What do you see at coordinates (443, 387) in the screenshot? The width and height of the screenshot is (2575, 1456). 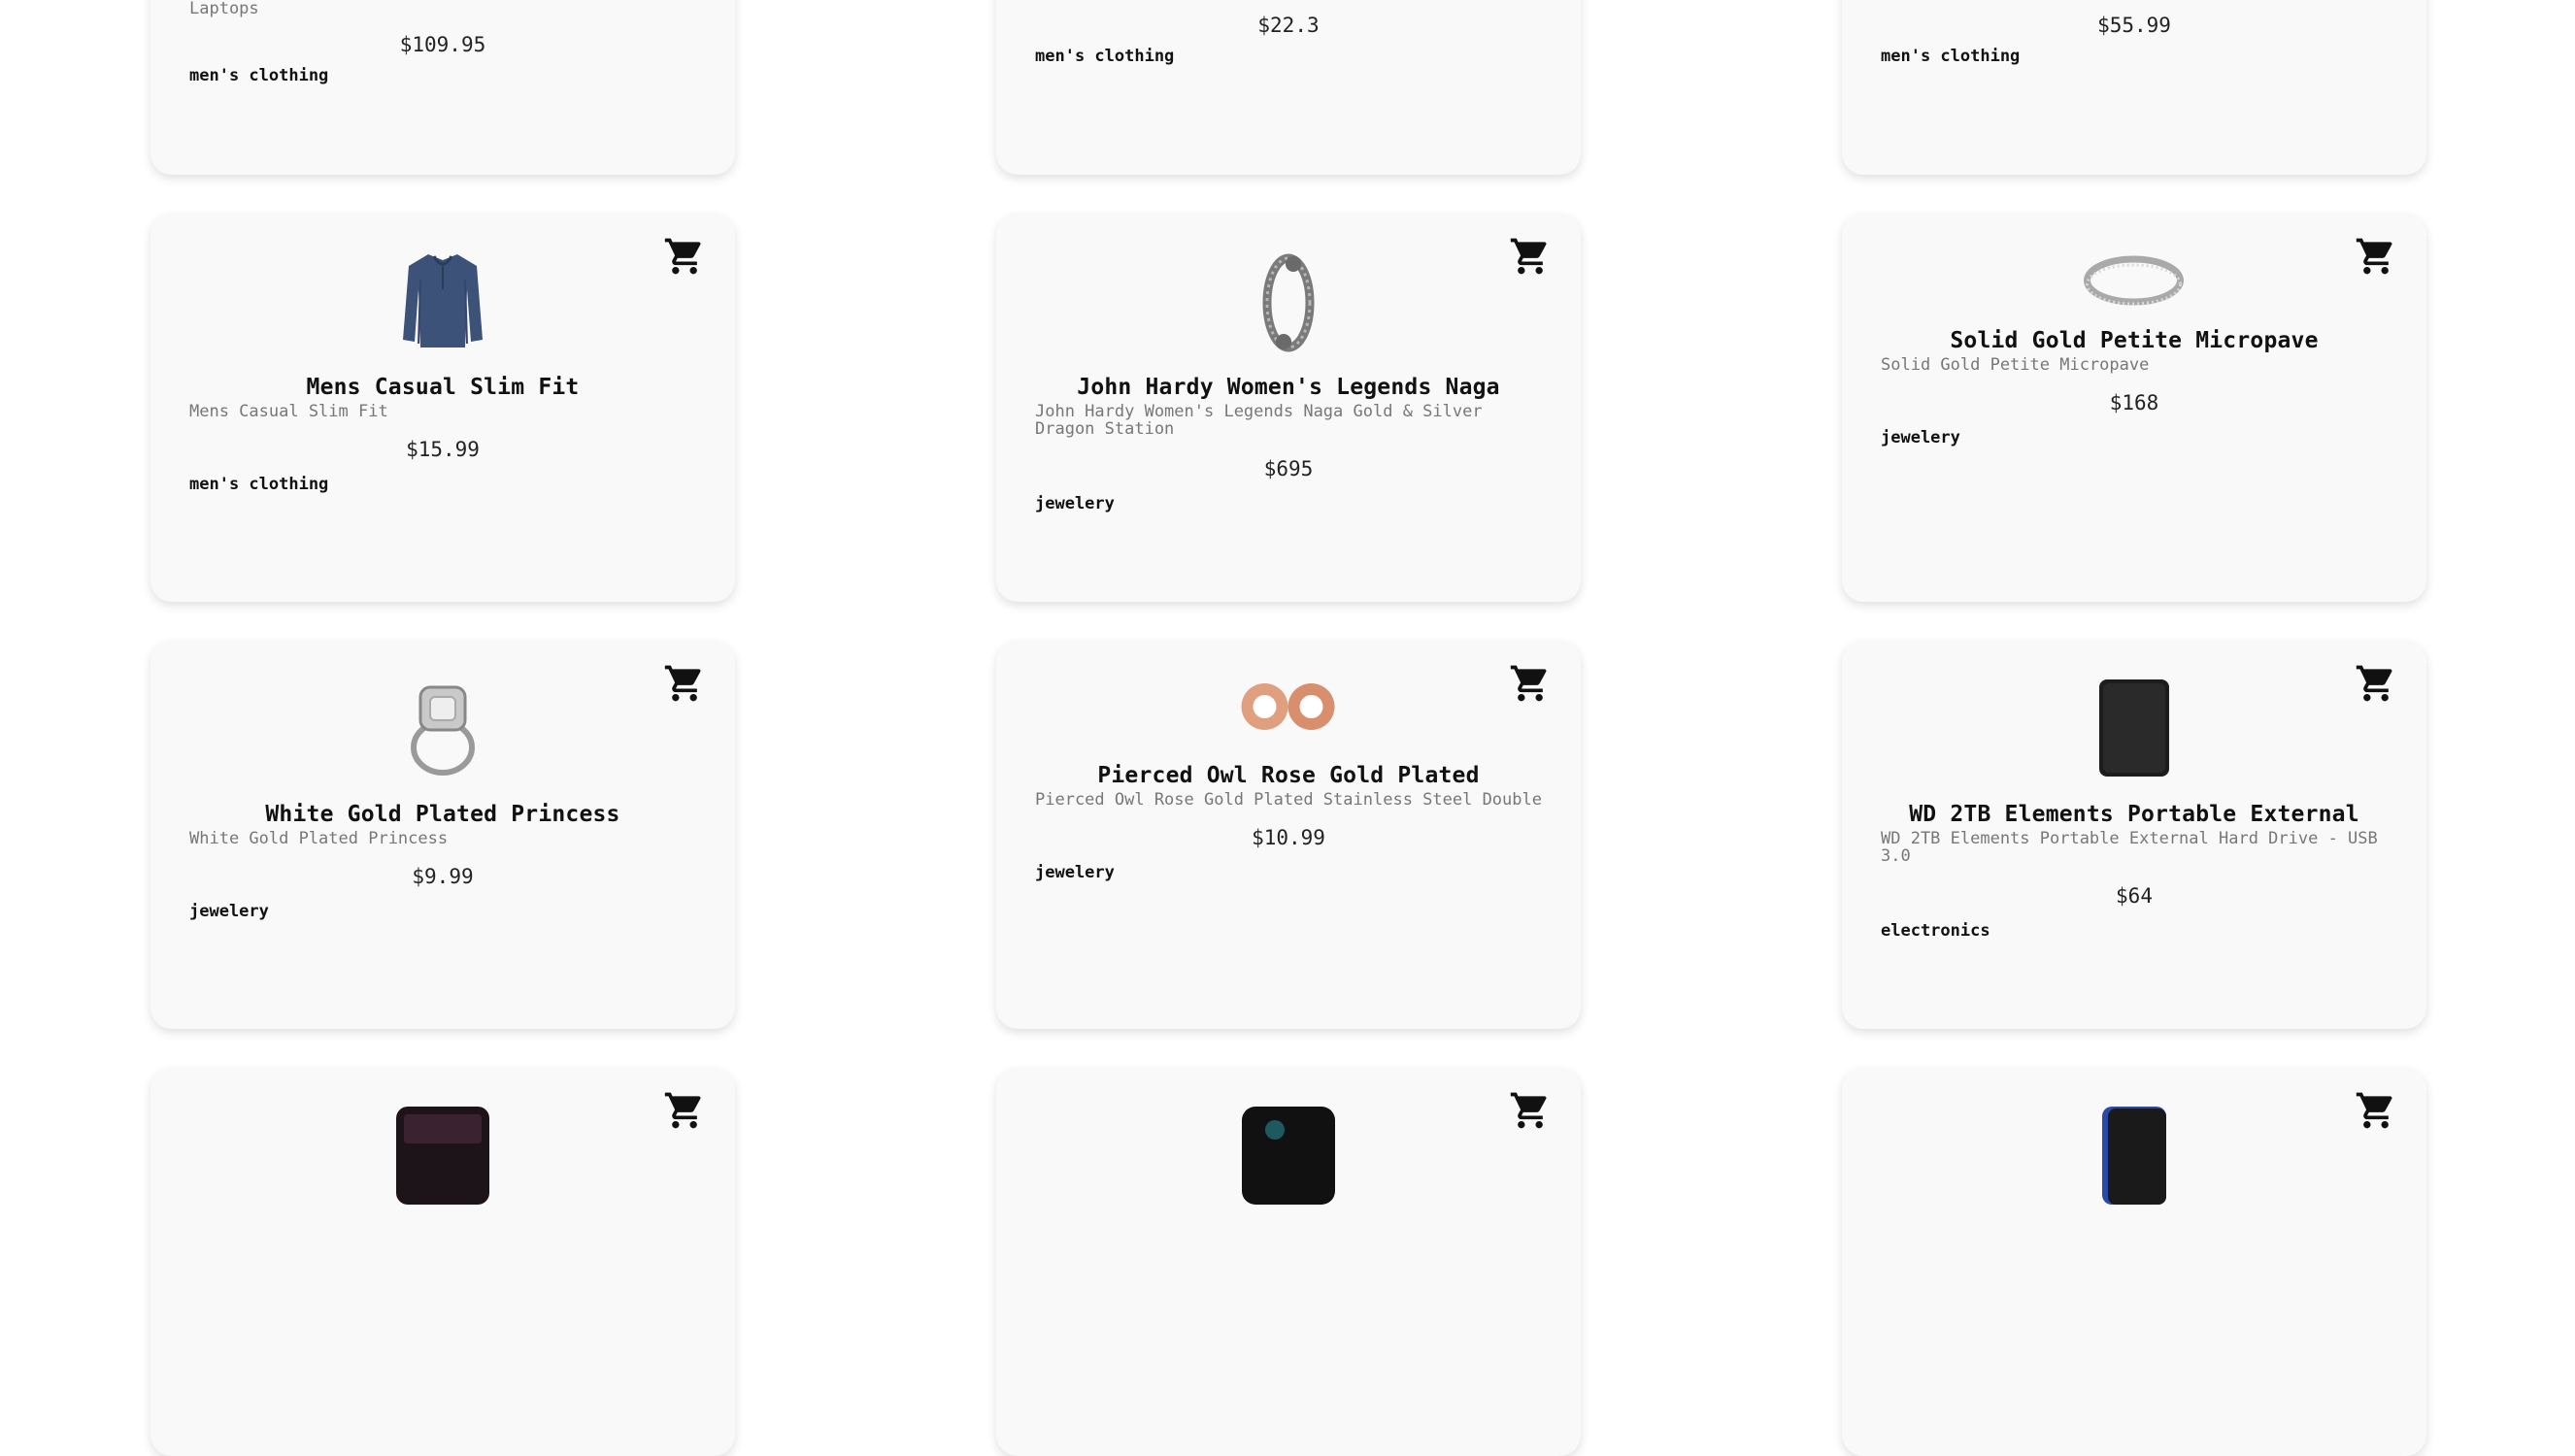 I see `product-title: Mens Casual Slim Fit` at bounding box center [443, 387].